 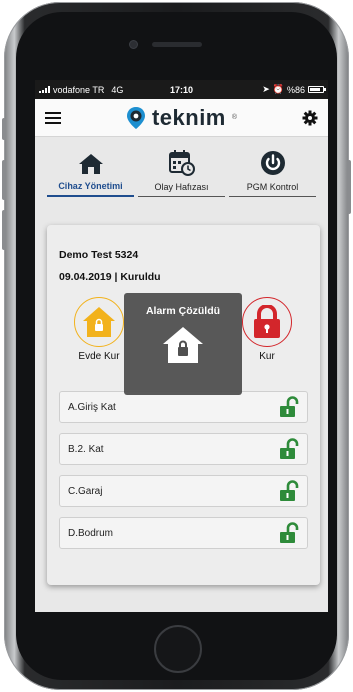 I want to click on gear-icon, so click(x=310, y=118).